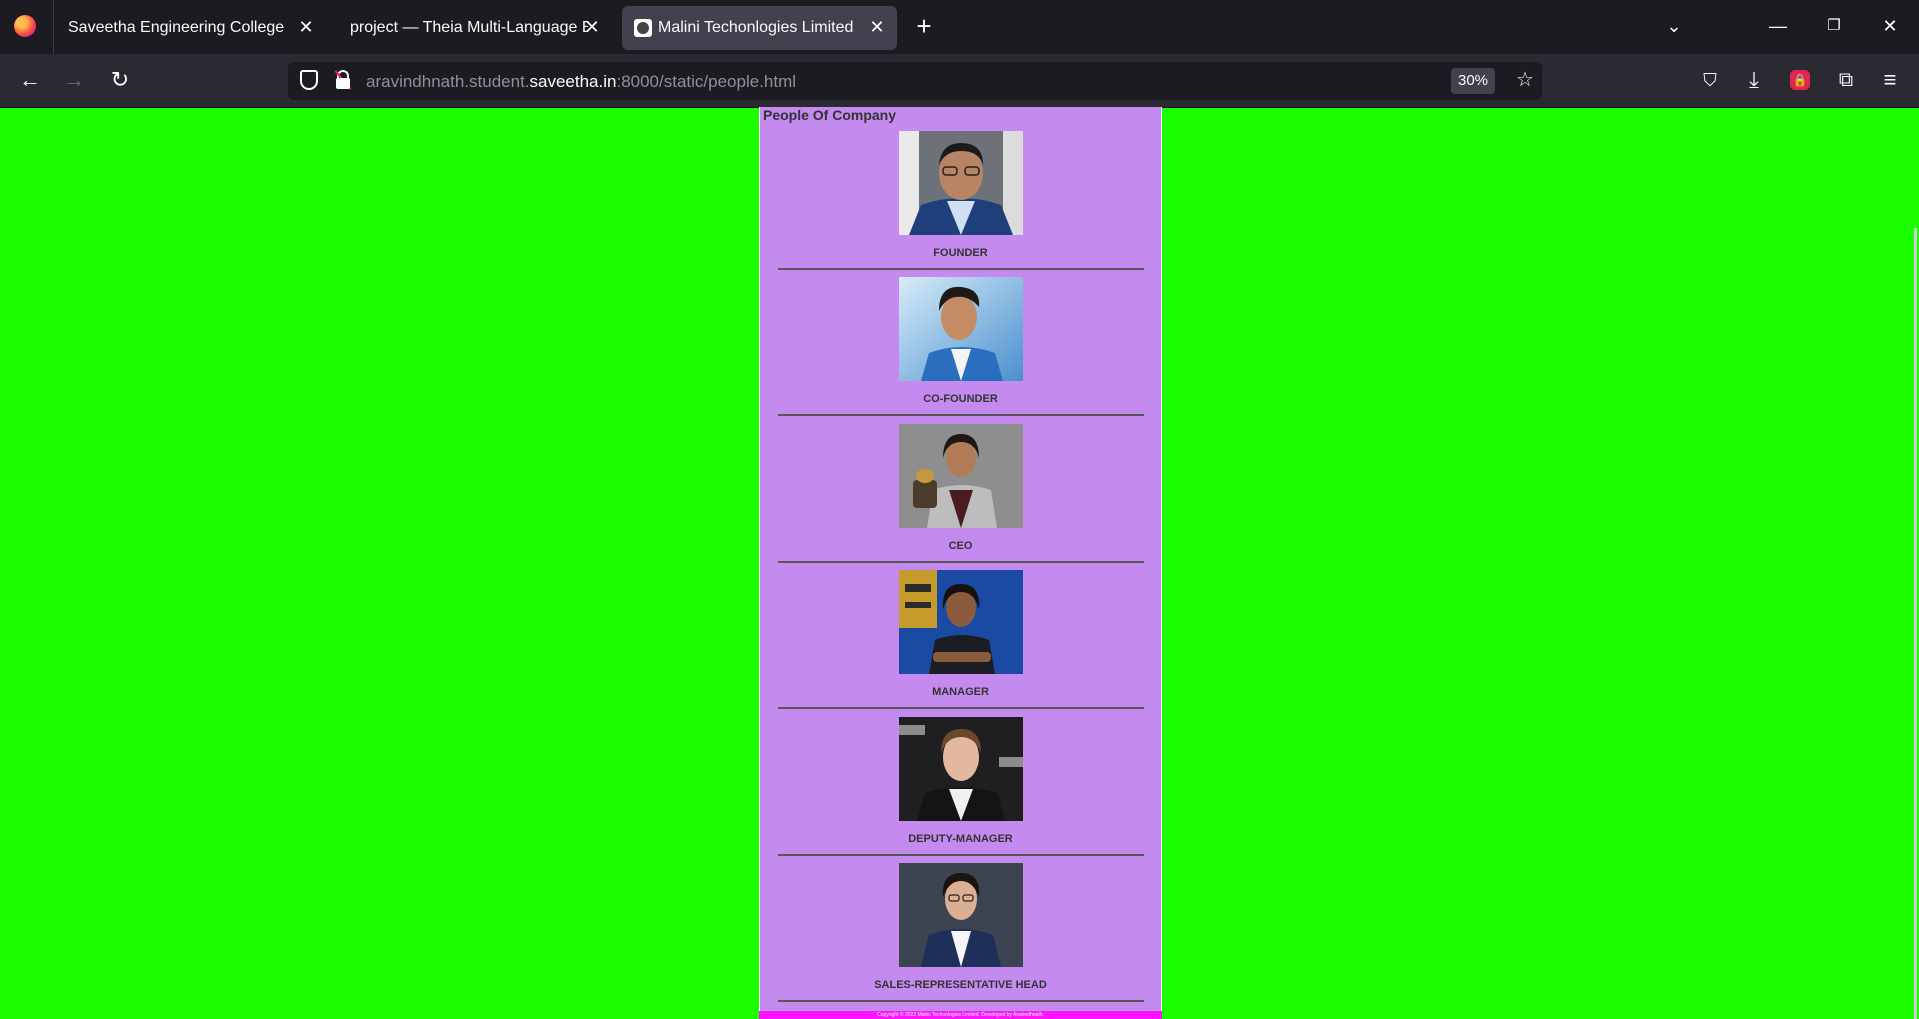 This screenshot has width=1919, height=1019. I want to click on person-card: SALES-REPRESENTATIVE HEAD, so click(960, 936).